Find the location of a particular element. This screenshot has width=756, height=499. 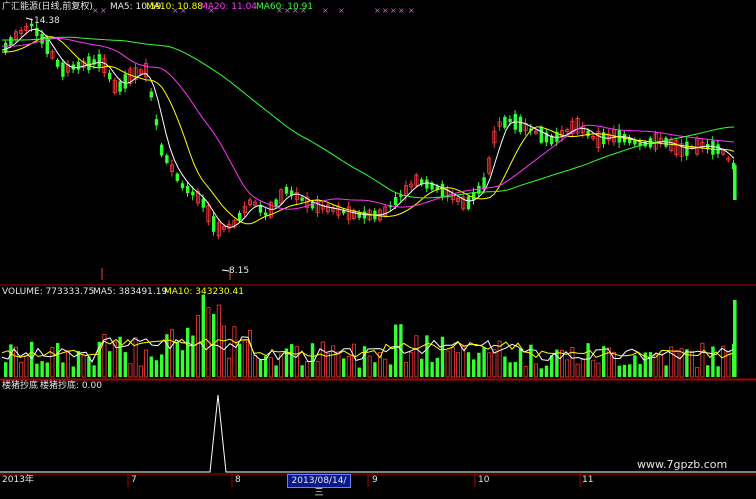

axis-month-8: 8 is located at coordinates (238, 480).